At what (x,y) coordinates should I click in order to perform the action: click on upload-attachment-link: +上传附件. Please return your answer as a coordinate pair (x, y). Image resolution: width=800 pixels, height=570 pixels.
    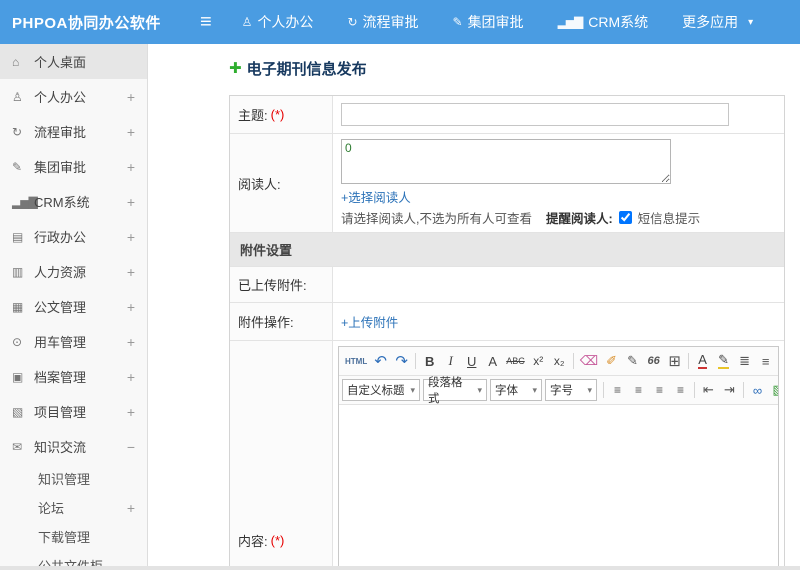
    Looking at the image, I should click on (369, 321).